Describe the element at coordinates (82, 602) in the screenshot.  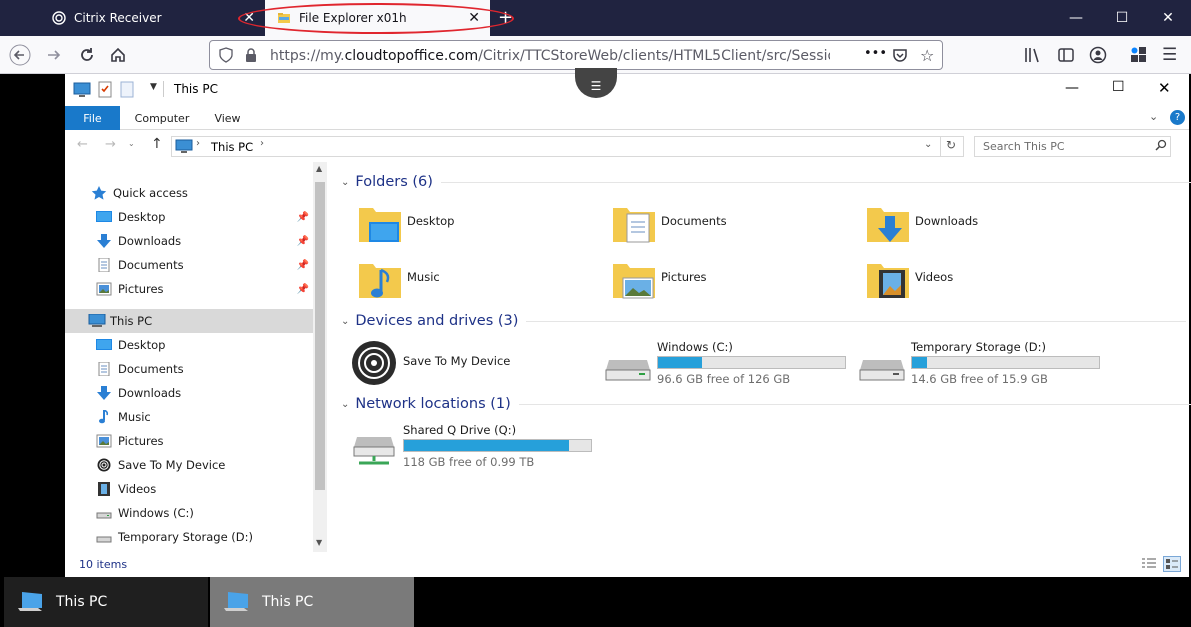
I see `taskbar-item-label: This PC` at that location.